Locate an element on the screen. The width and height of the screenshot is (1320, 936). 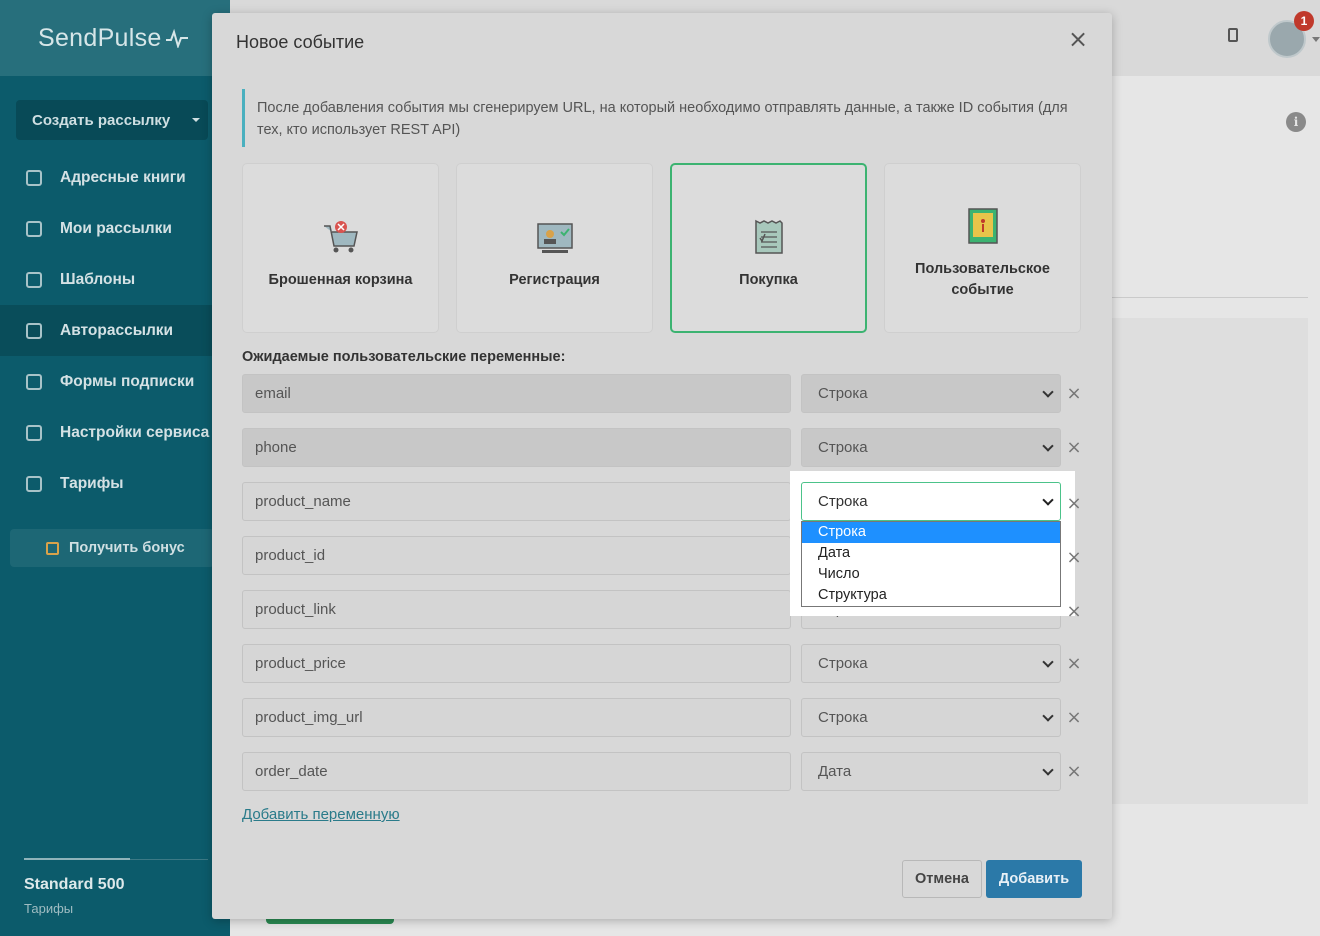
sidebar-item-label: Адресные книги is located at coordinates (123, 177).